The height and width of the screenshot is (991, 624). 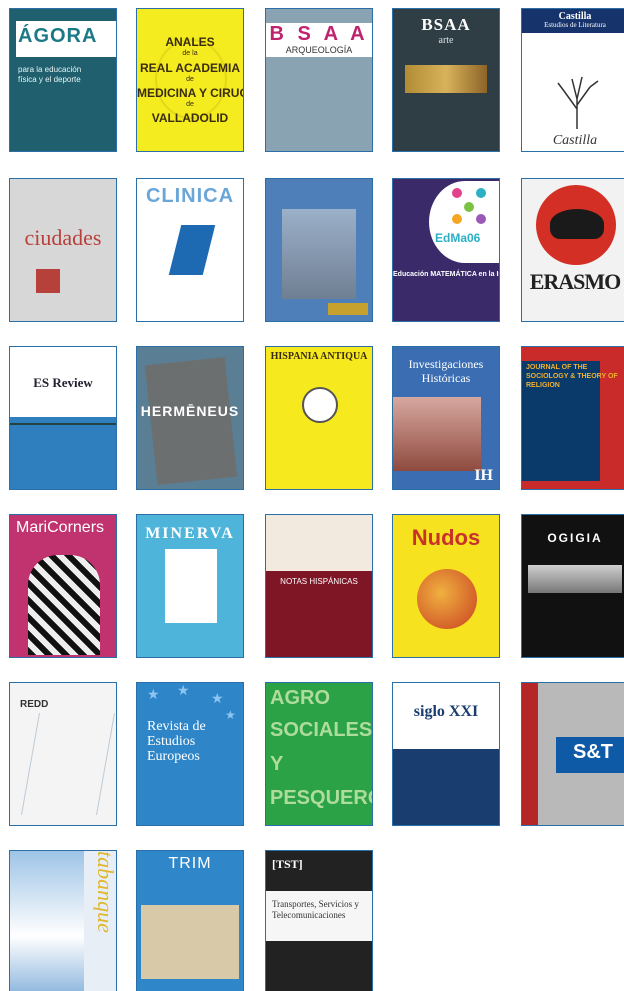 I want to click on journal-title-line: MEDICINA Y CIRUGÍA, so click(x=190, y=93).